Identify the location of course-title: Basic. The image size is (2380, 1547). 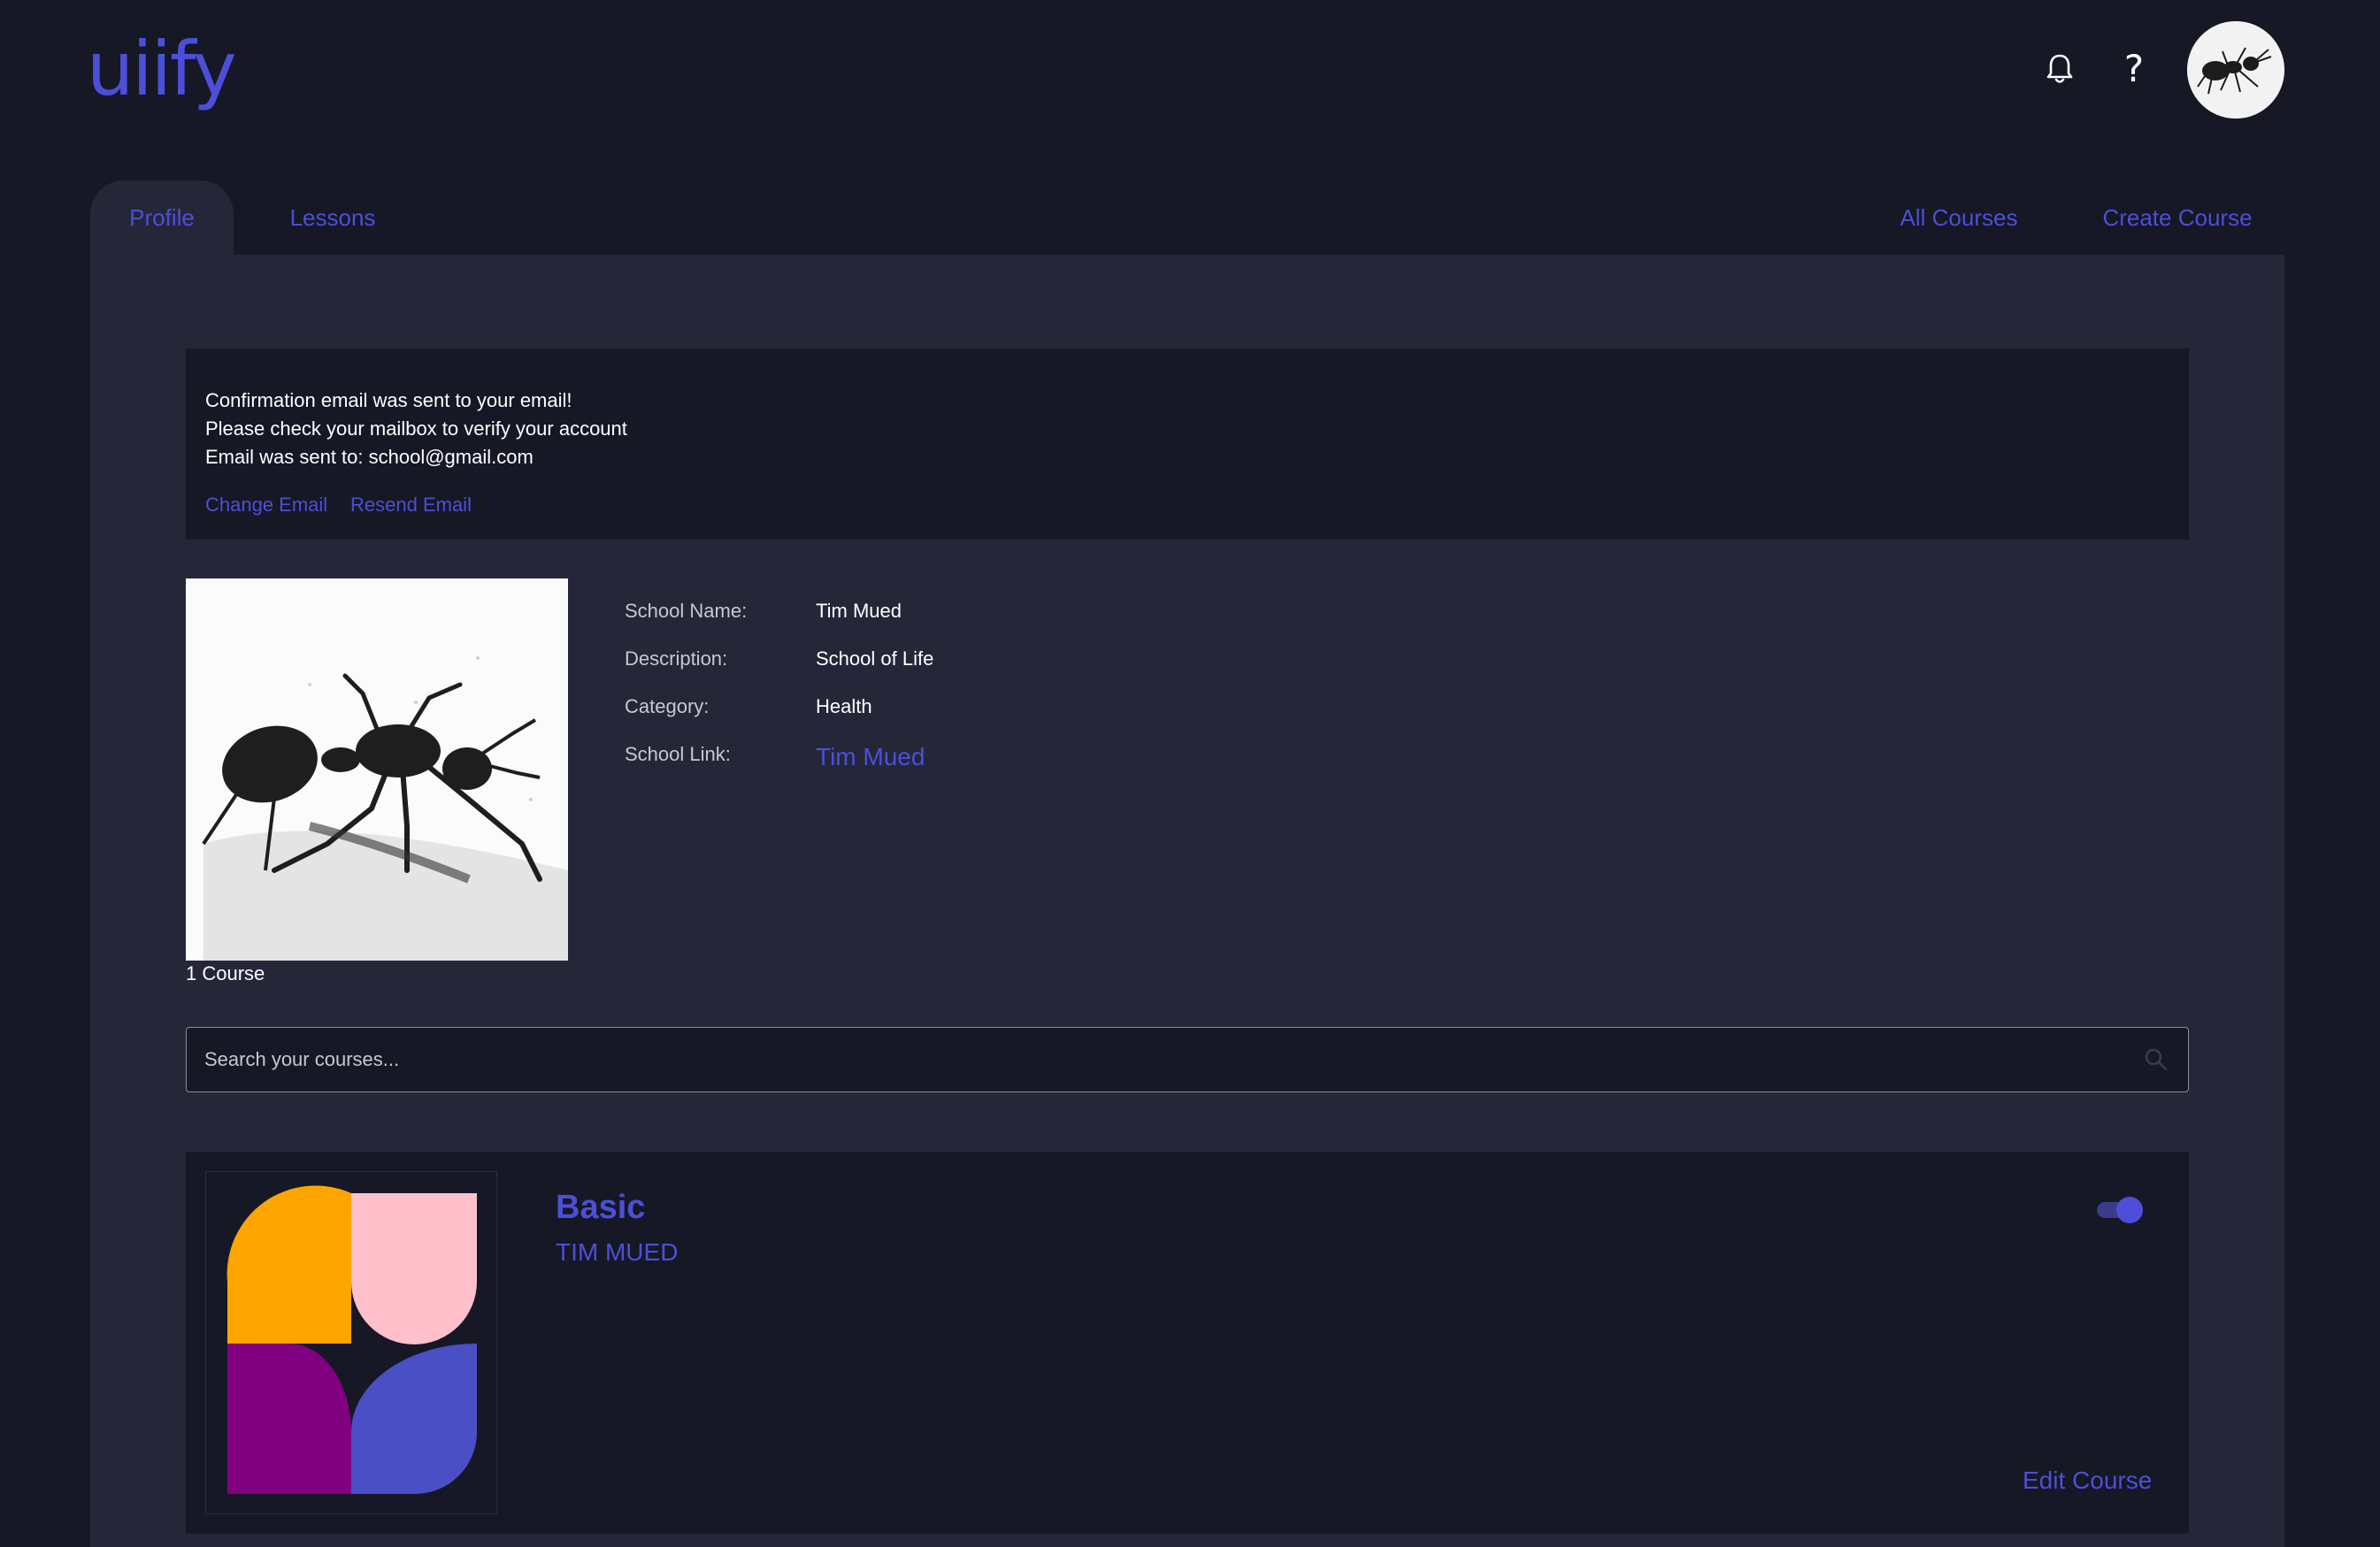
(600, 1208).